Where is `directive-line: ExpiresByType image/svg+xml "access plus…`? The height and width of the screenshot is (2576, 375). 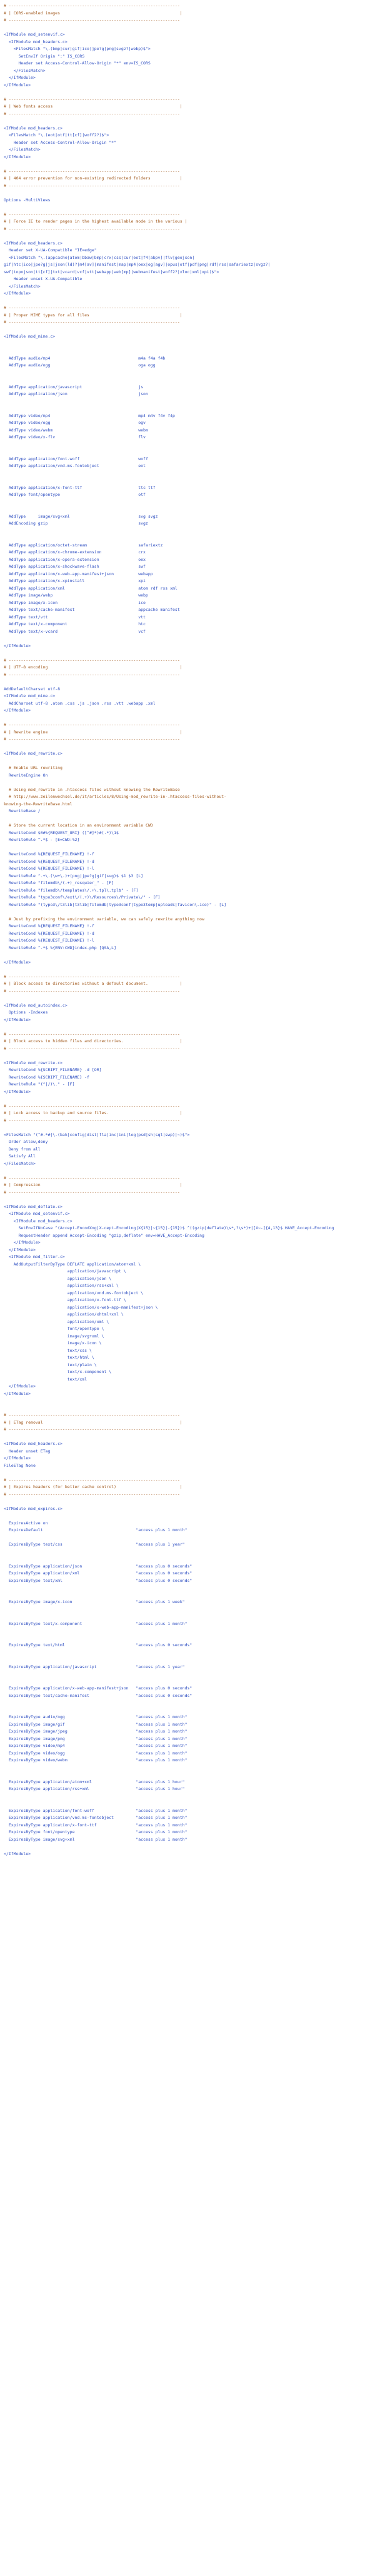 directive-line: ExpiresByType image/svg+xml "access plus… is located at coordinates (96, 1839).